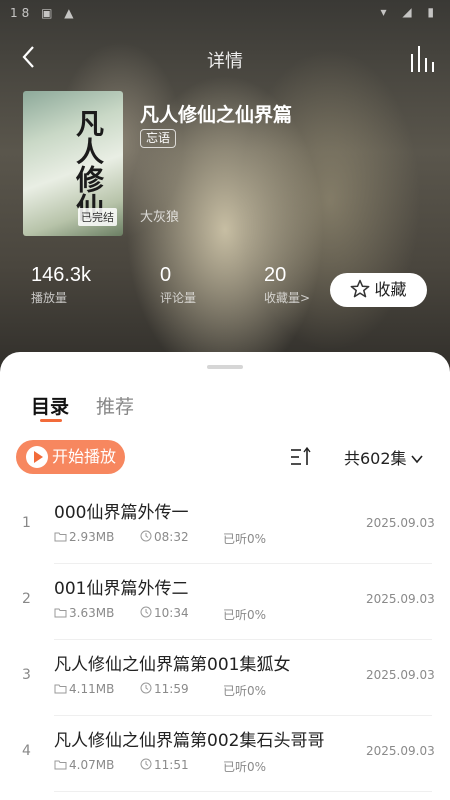 The width and height of the screenshot is (450, 800). Describe the element at coordinates (216, 115) in the screenshot. I see `book-title: 凡人修仙之仙界篇` at that location.